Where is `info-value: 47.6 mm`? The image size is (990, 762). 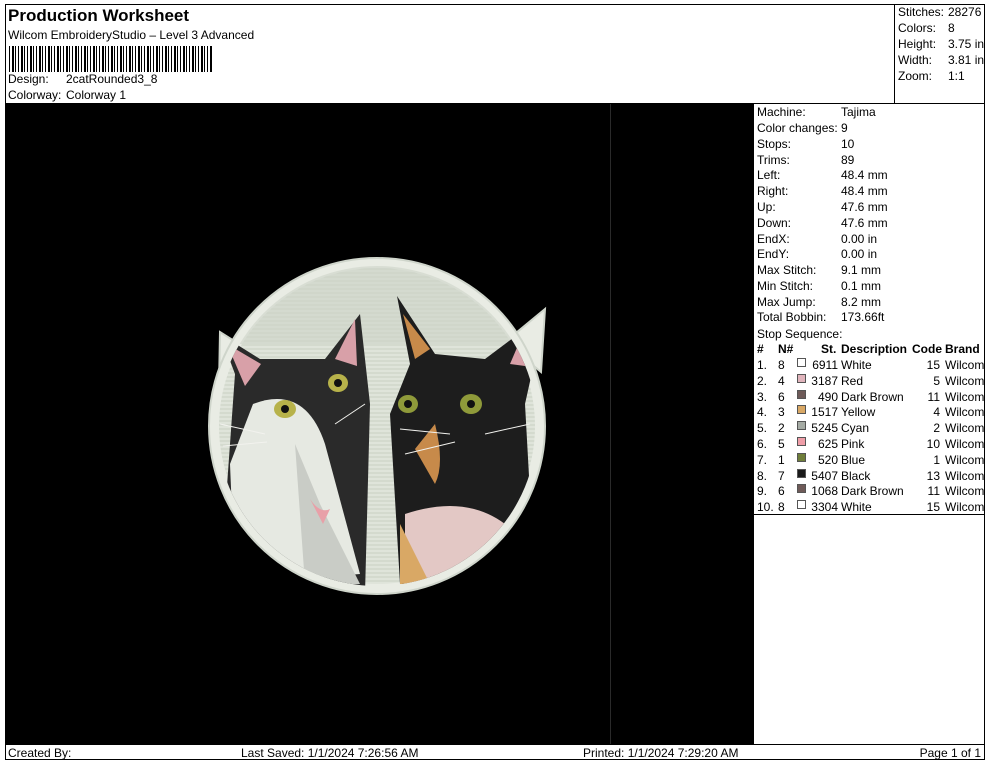
info-value: 47.6 mm is located at coordinates (864, 207).